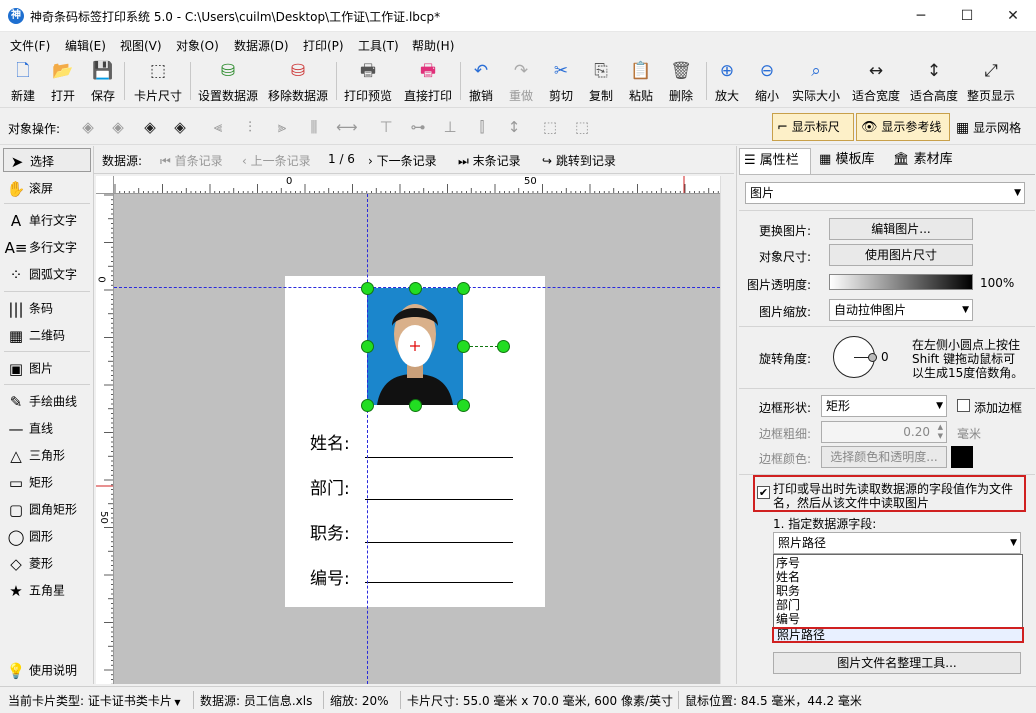  What do you see at coordinates (601, 82) in the screenshot?
I see `copy-button: ⎘ 复制` at bounding box center [601, 82].